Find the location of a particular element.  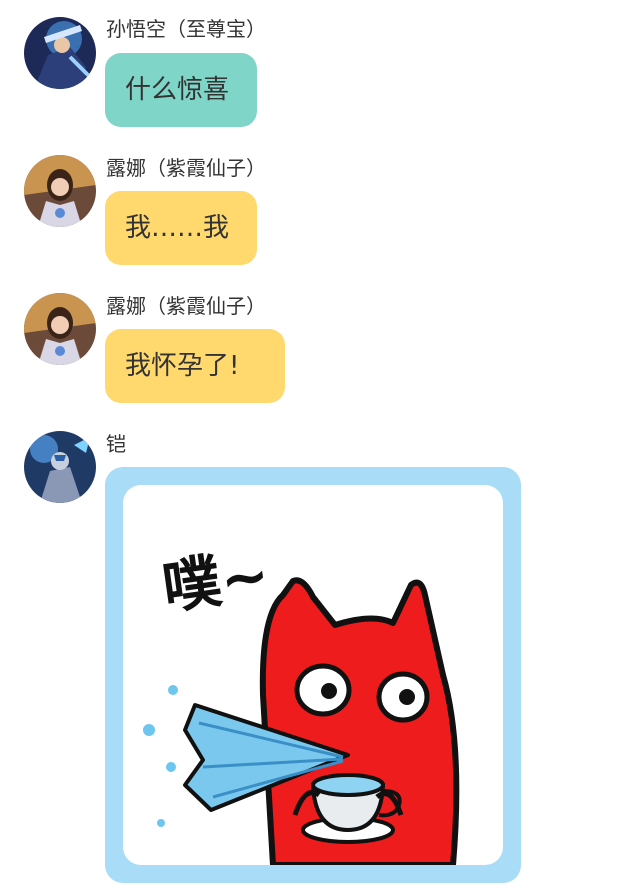

sticker-caption: 噗~ is located at coordinates (215, 581).